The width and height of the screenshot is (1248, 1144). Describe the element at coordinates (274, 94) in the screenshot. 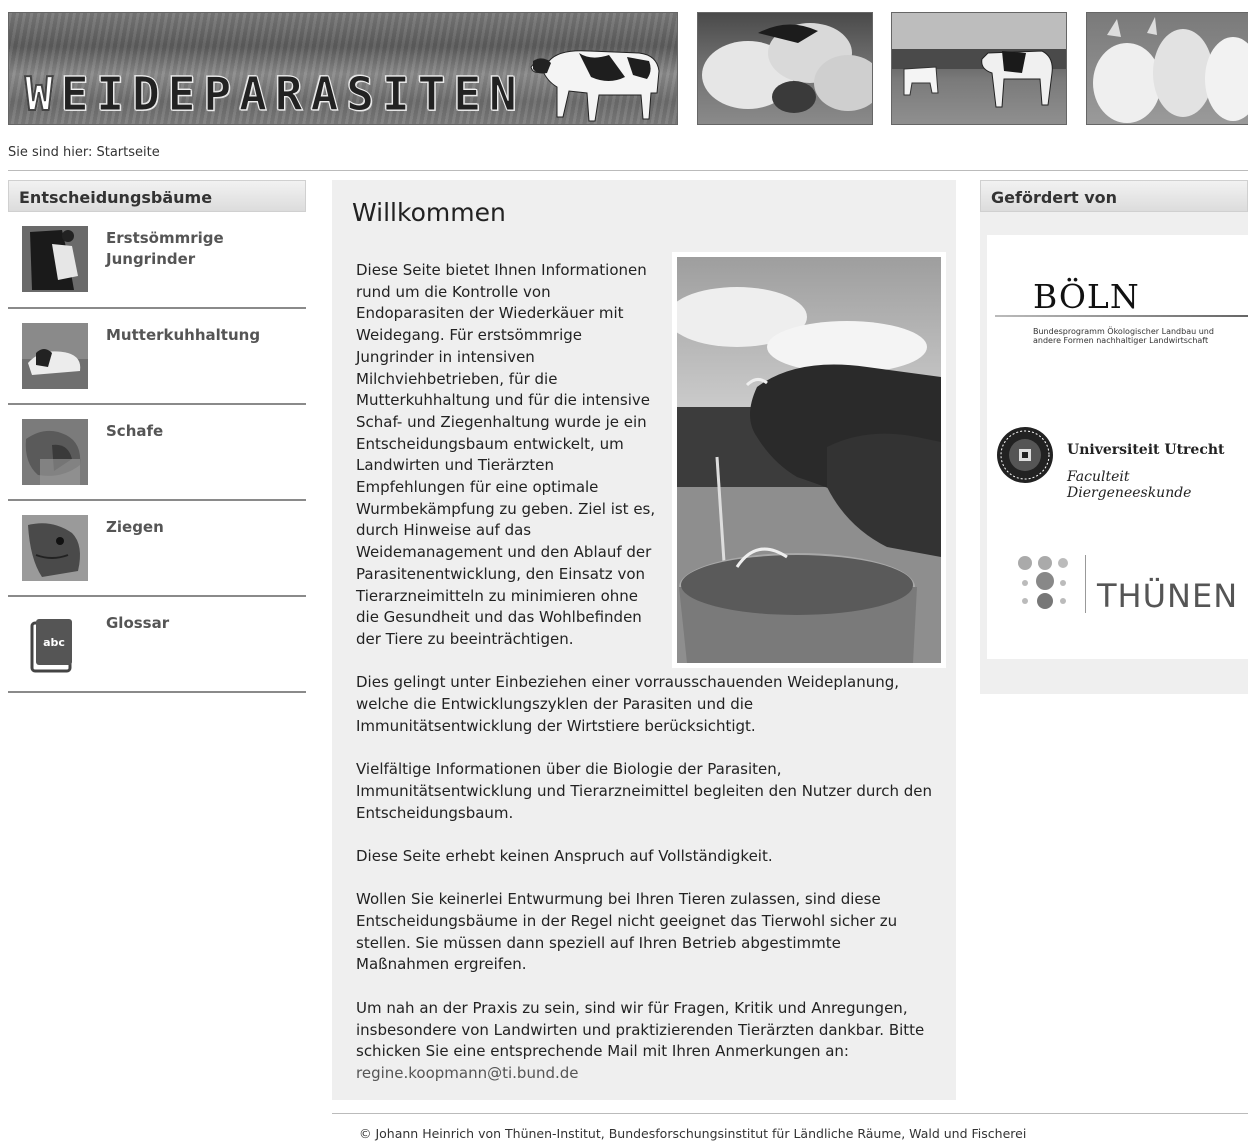

I see `site-title: WEIDEPARASITEN` at that location.